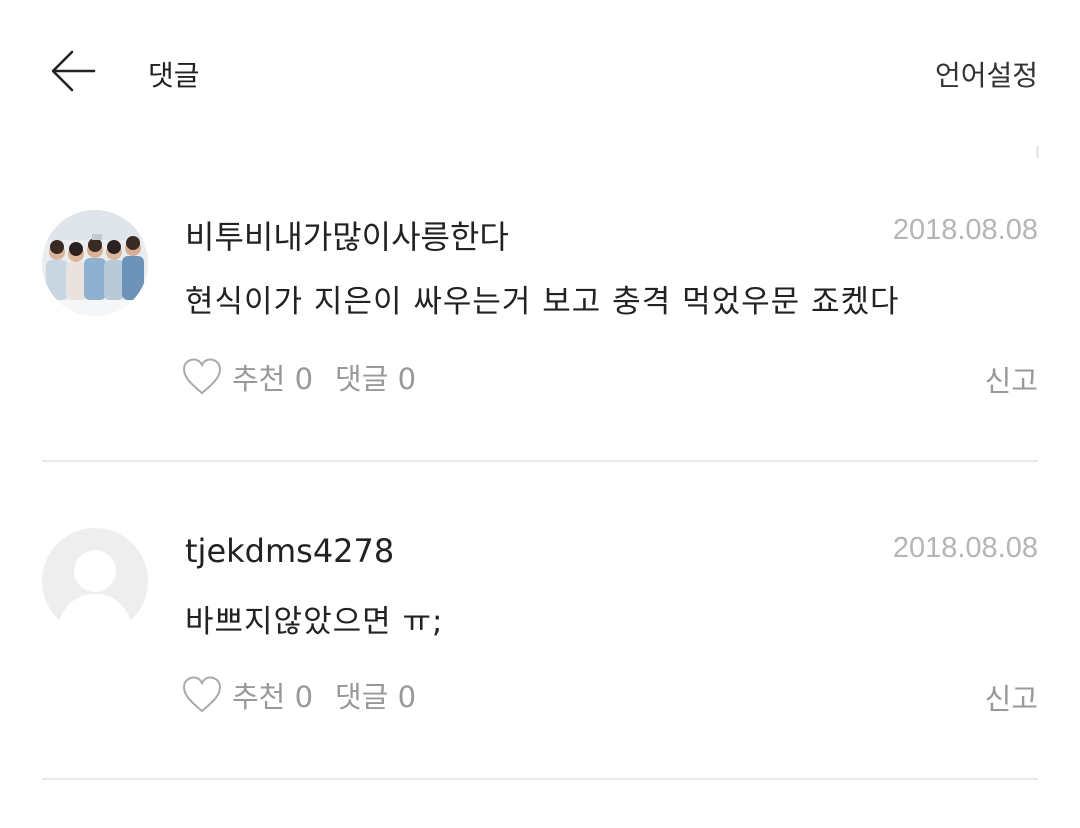 Image resolution: width=1080 pixels, height=828 pixels. I want to click on group-photo-avatar-icon, so click(95, 263).